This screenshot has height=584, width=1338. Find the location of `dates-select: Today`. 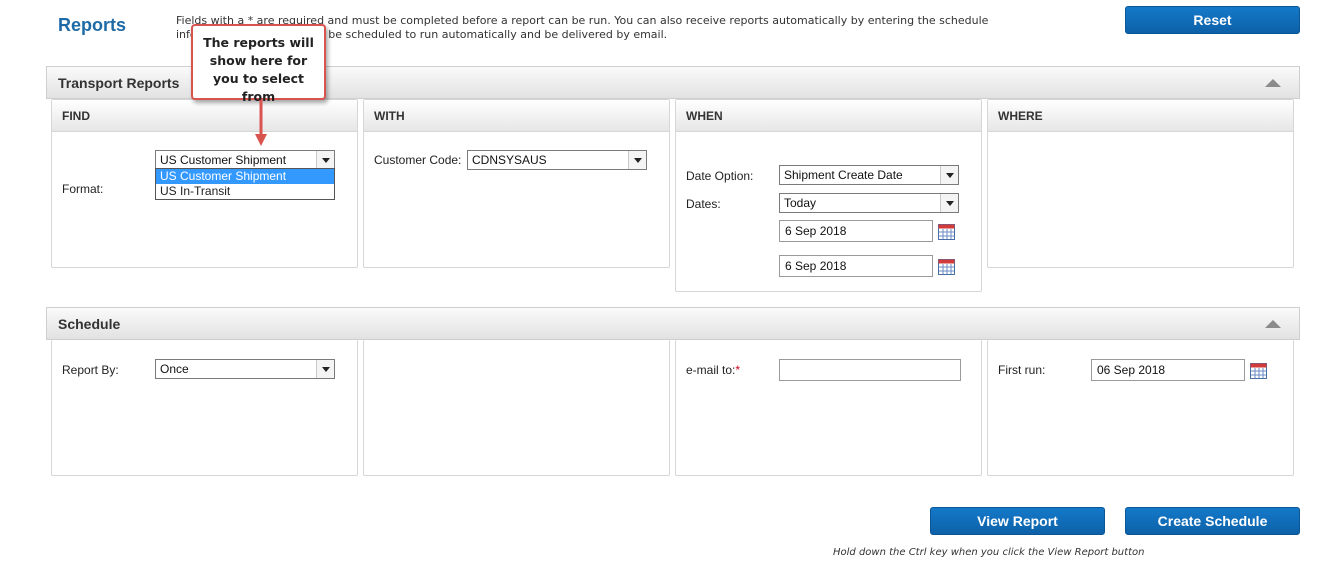

dates-select: Today is located at coordinates (869, 203).